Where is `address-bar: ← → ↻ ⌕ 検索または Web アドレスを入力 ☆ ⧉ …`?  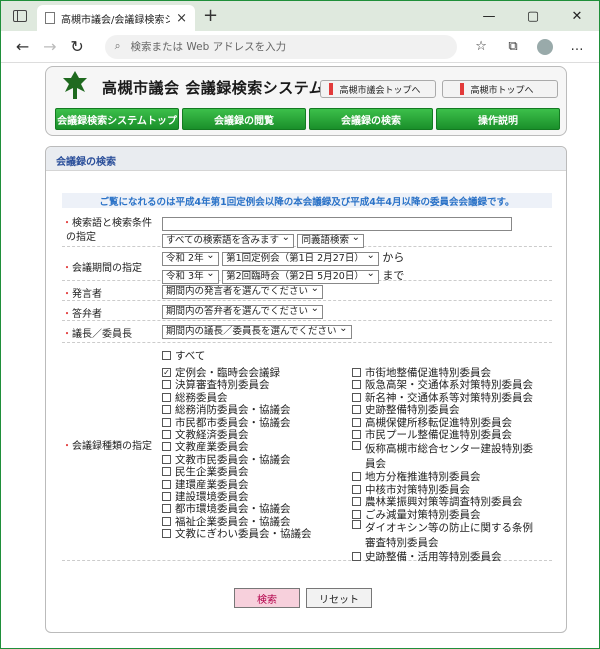 address-bar: ← → ↻ ⌕ 検索または Web アドレスを入力 ☆ ⧉ … is located at coordinates (300, 47).